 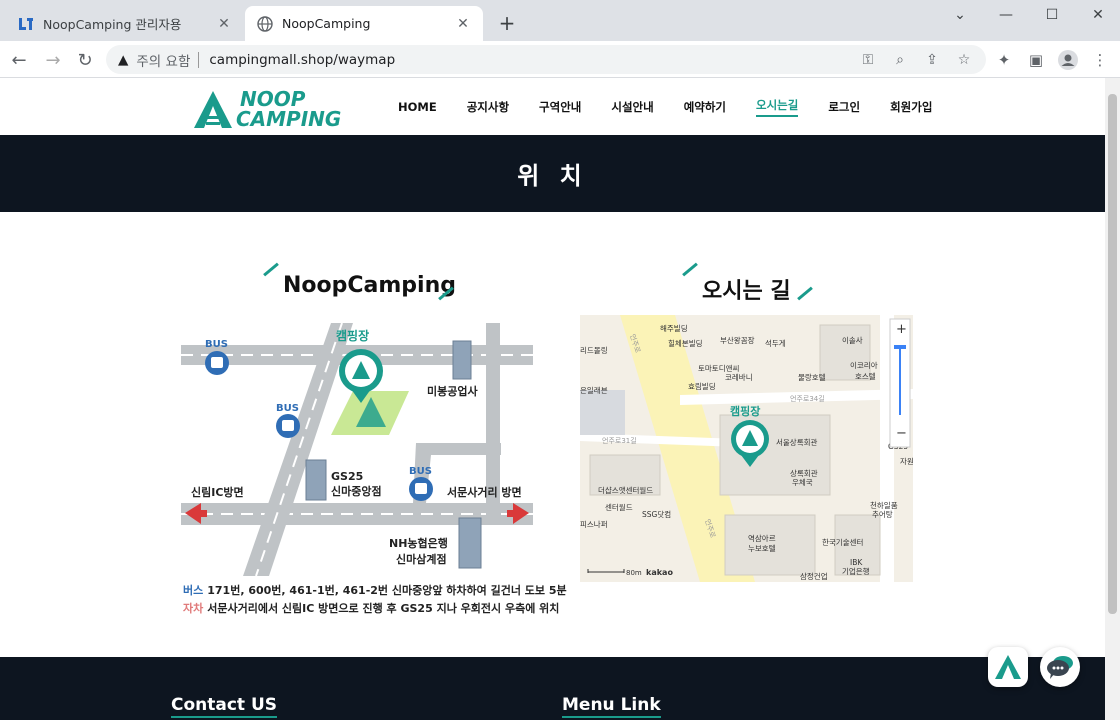 What do you see at coordinates (619, 507) in the screenshot?
I see `kakao-label: 센터월드` at bounding box center [619, 507].